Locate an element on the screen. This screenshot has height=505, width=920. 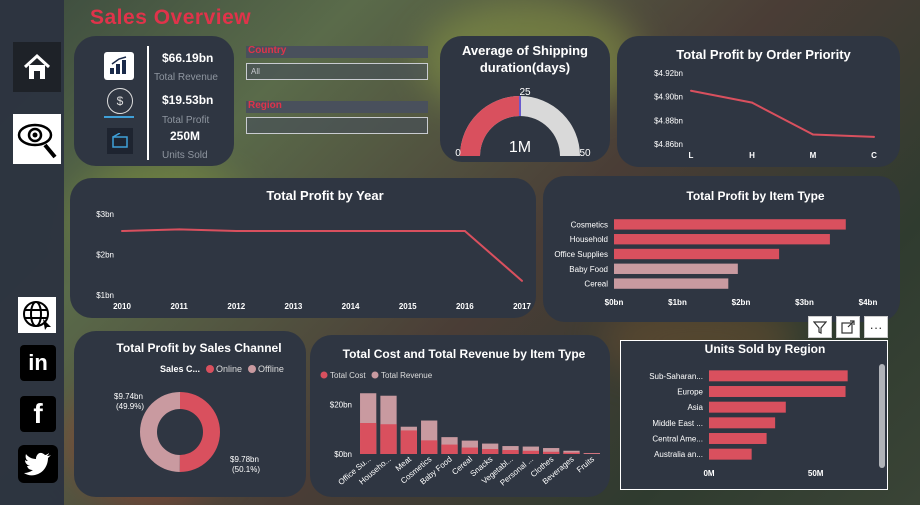
x-tick-label: $1bn is located at coordinates (677, 302).